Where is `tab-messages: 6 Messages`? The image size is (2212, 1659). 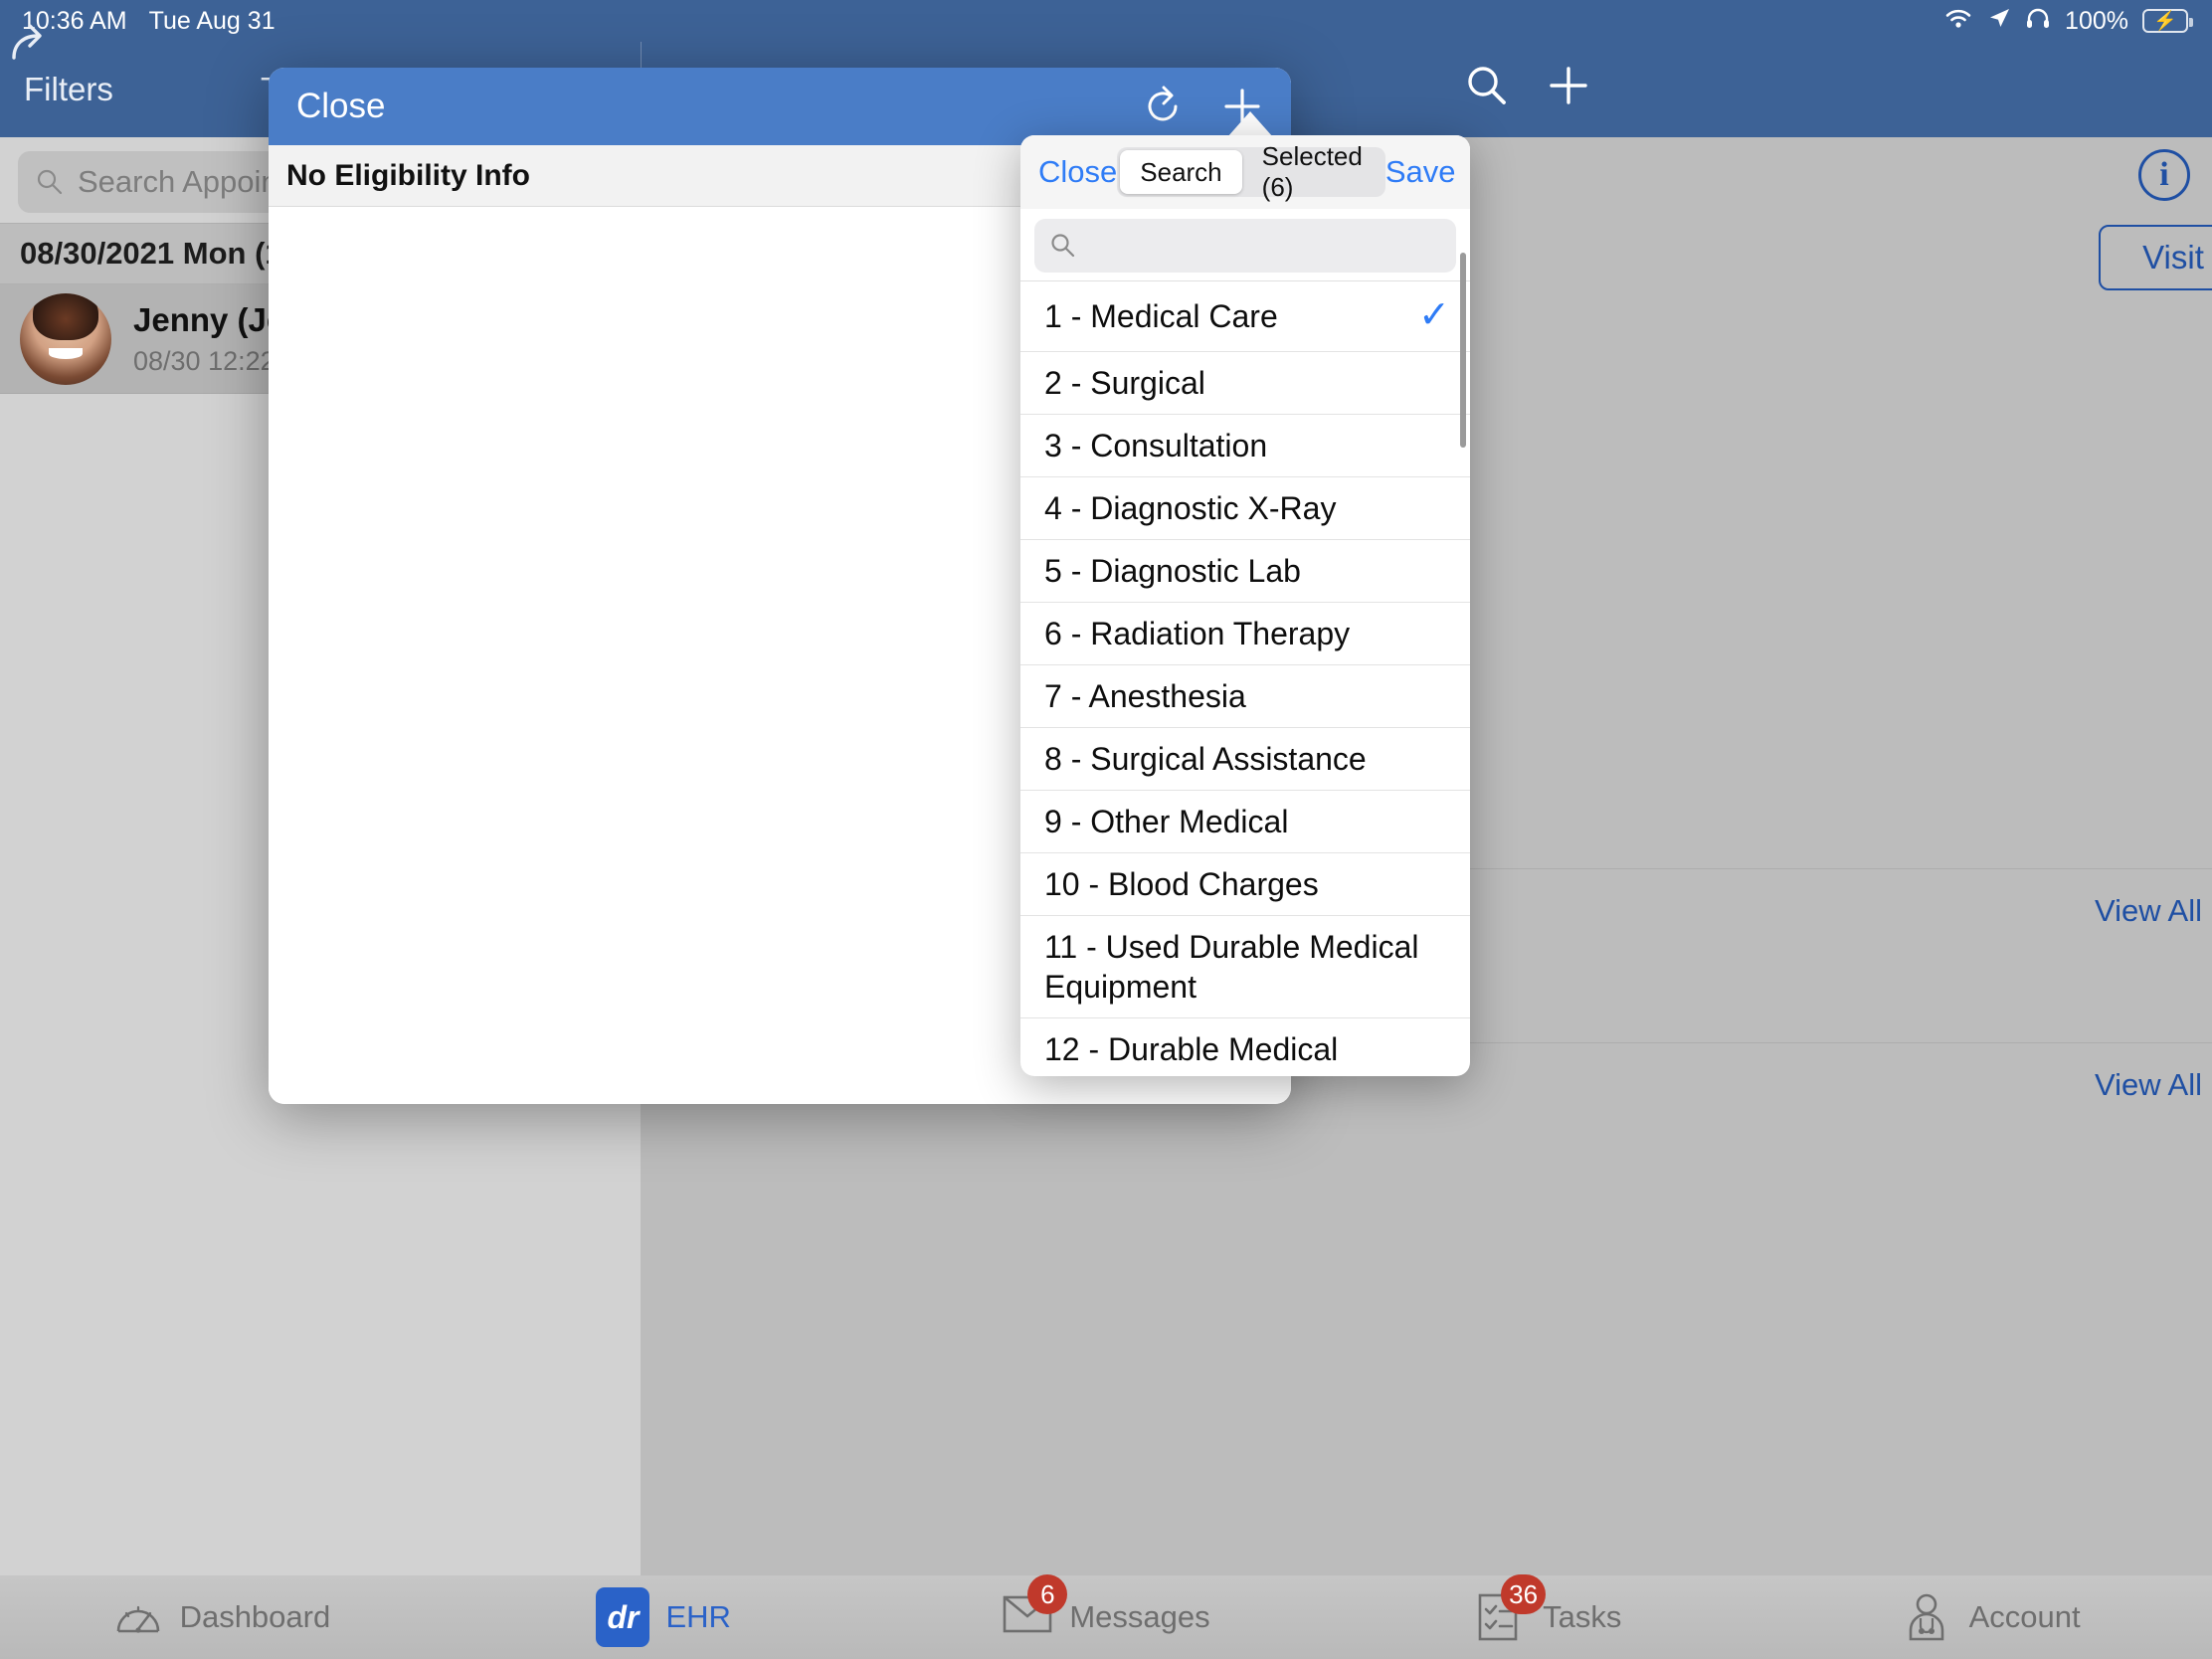
tab-messages: 6 Messages is located at coordinates (1106, 1608).